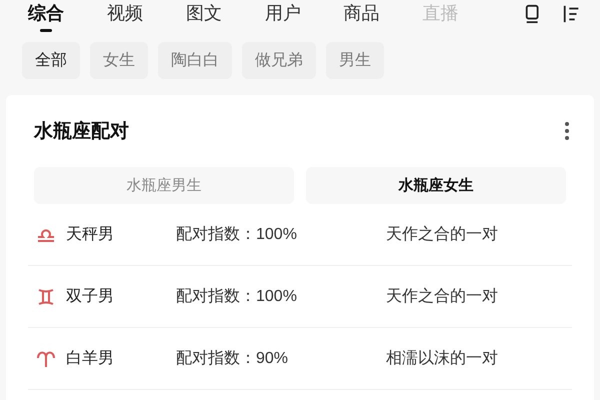 The width and height of the screenshot is (600, 400). What do you see at coordinates (81, 132) in the screenshot?
I see `card-title: 水瓶座配对` at bounding box center [81, 132].